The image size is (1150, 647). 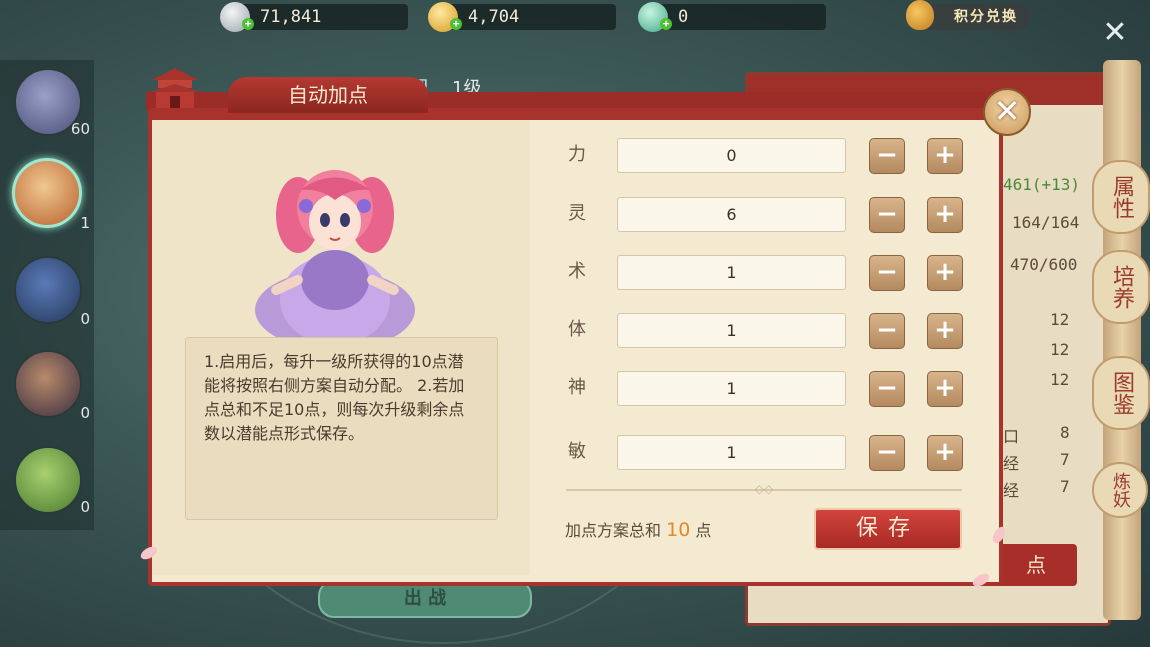 I want to click on strength-plus-button: +, so click(x=945, y=156).